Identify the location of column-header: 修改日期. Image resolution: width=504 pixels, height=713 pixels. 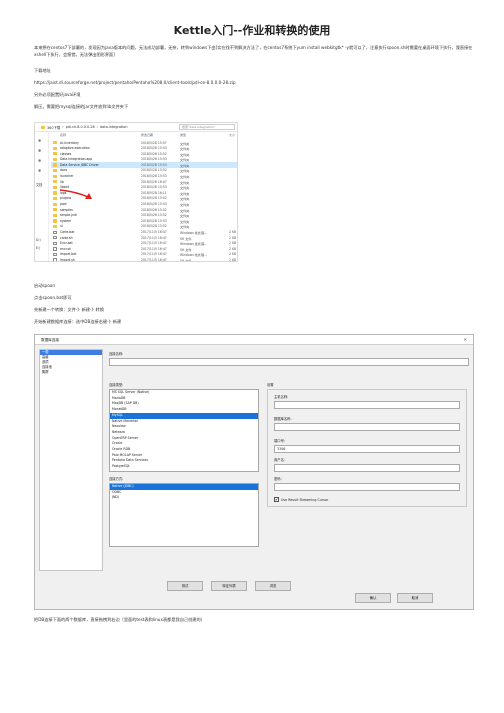
(147, 135).